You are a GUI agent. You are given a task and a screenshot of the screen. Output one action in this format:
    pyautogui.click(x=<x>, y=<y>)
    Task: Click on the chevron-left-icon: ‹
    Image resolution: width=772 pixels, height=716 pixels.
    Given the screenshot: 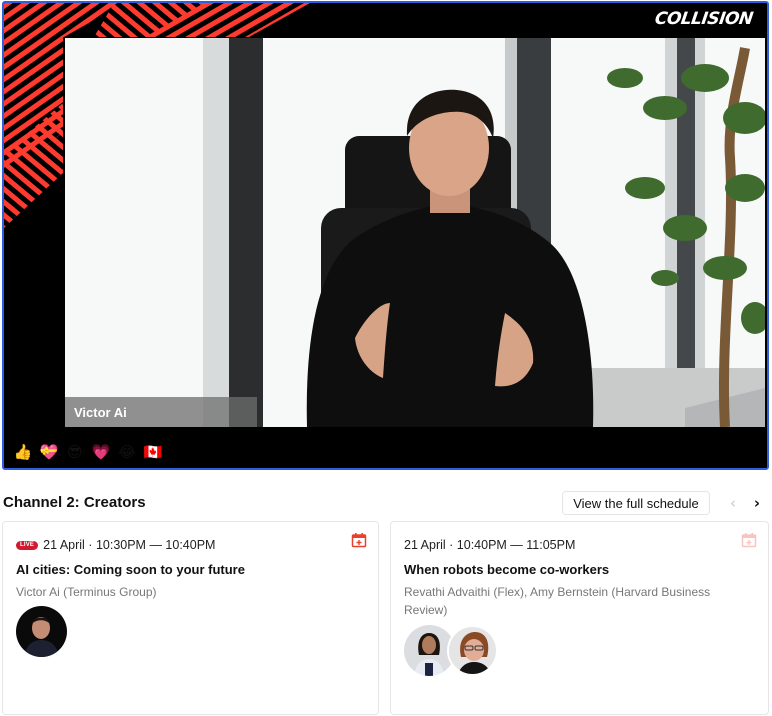 What is the action you would take?
    pyautogui.click(x=733, y=503)
    